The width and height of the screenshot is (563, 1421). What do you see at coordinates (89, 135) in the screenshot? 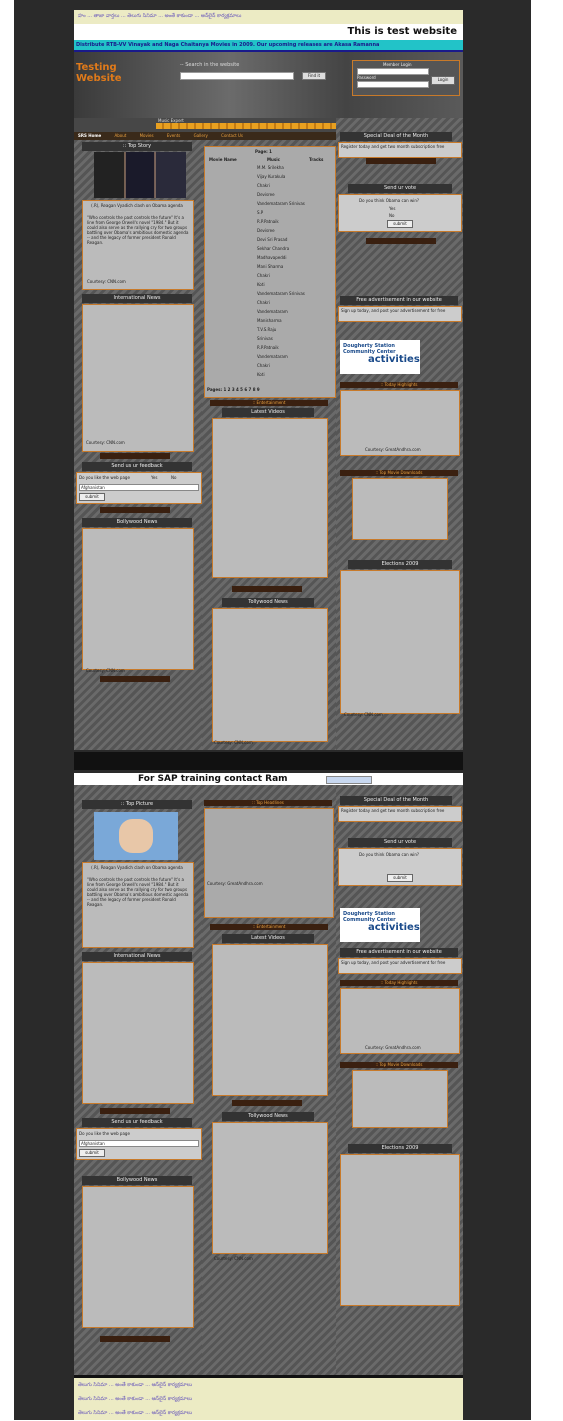
I see `nav-home: SRS Home` at bounding box center [89, 135].